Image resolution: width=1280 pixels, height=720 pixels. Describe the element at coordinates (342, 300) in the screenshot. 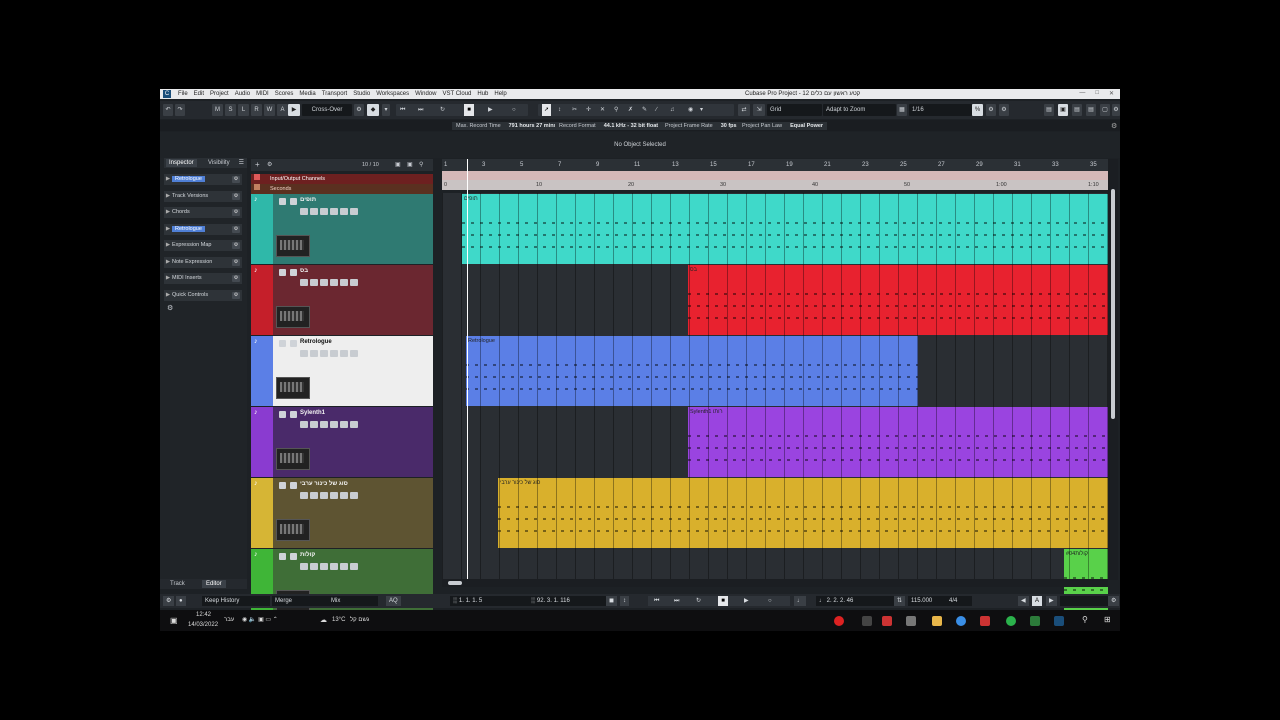

I see `track-header: ♪ בס` at that location.